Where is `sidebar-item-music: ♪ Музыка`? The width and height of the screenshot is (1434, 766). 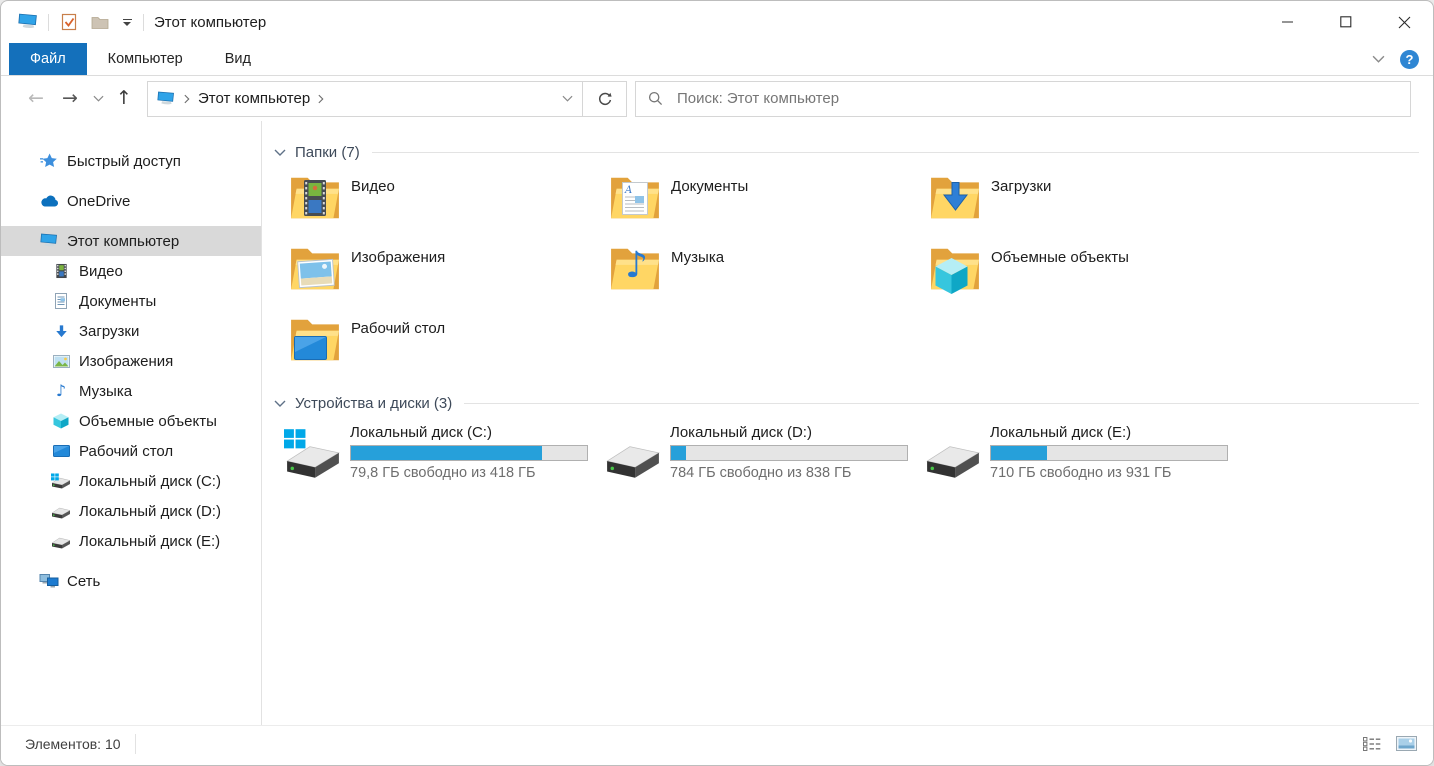 sidebar-item-music: ♪ Музыка is located at coordinates (131, 391).